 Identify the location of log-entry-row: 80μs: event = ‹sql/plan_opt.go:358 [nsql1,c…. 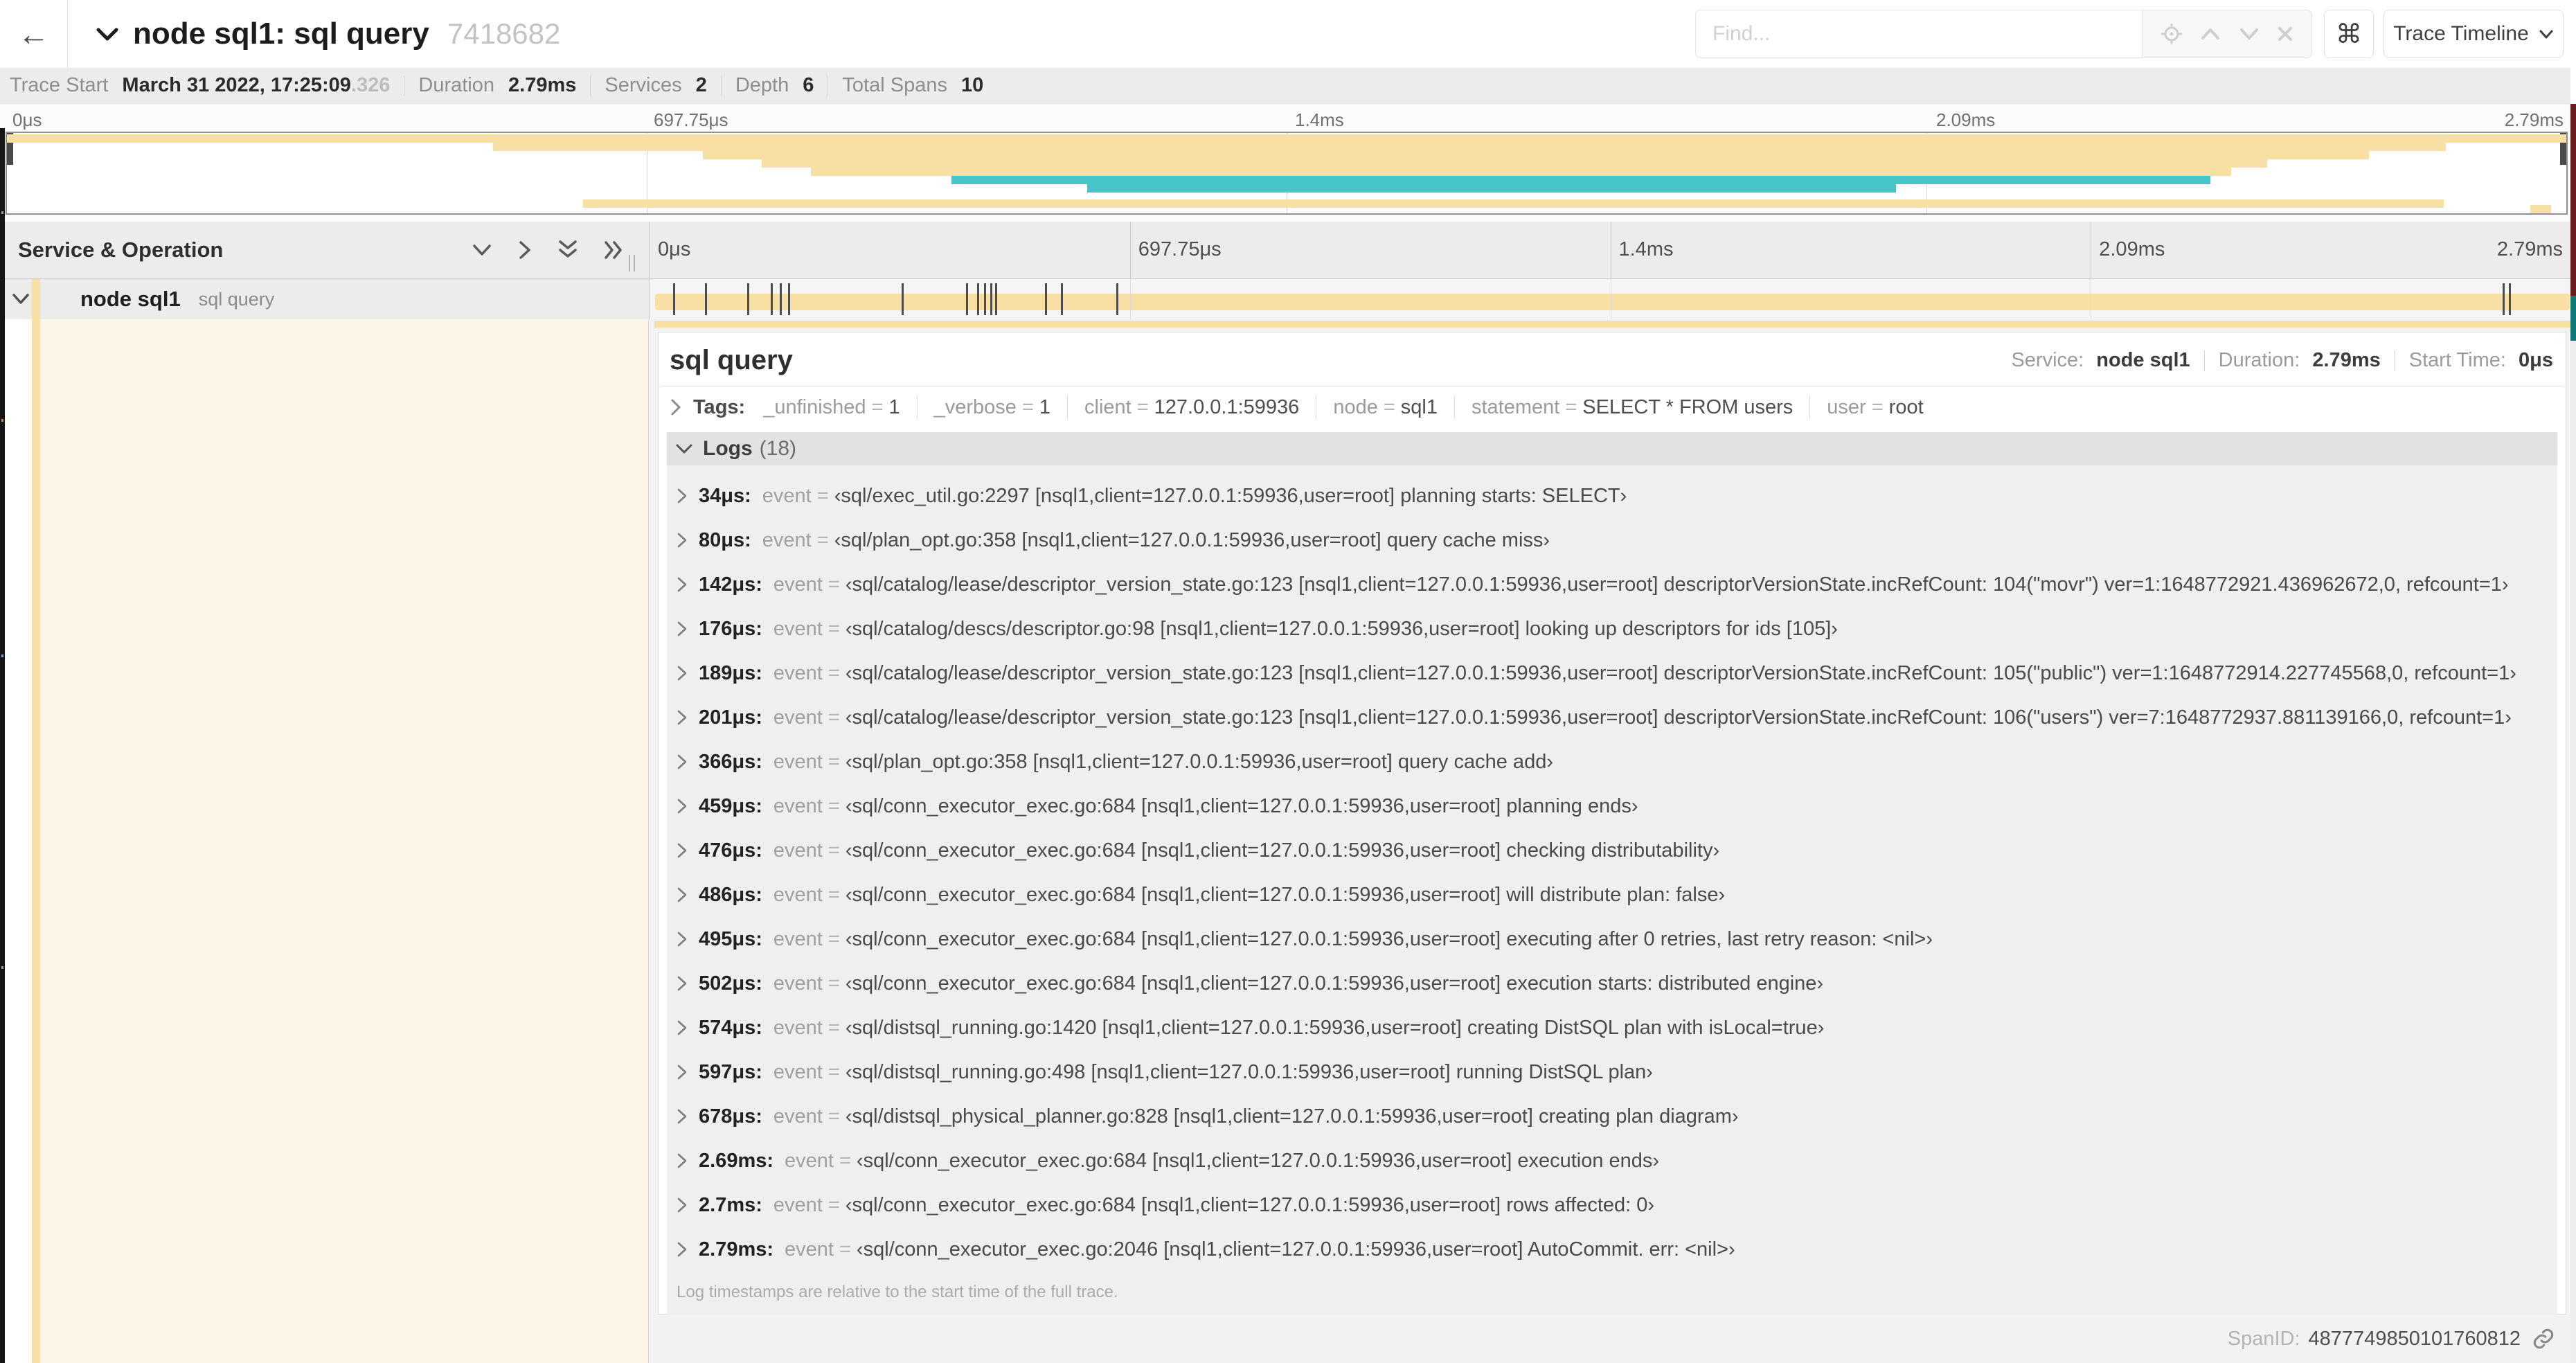
(1612, 540).